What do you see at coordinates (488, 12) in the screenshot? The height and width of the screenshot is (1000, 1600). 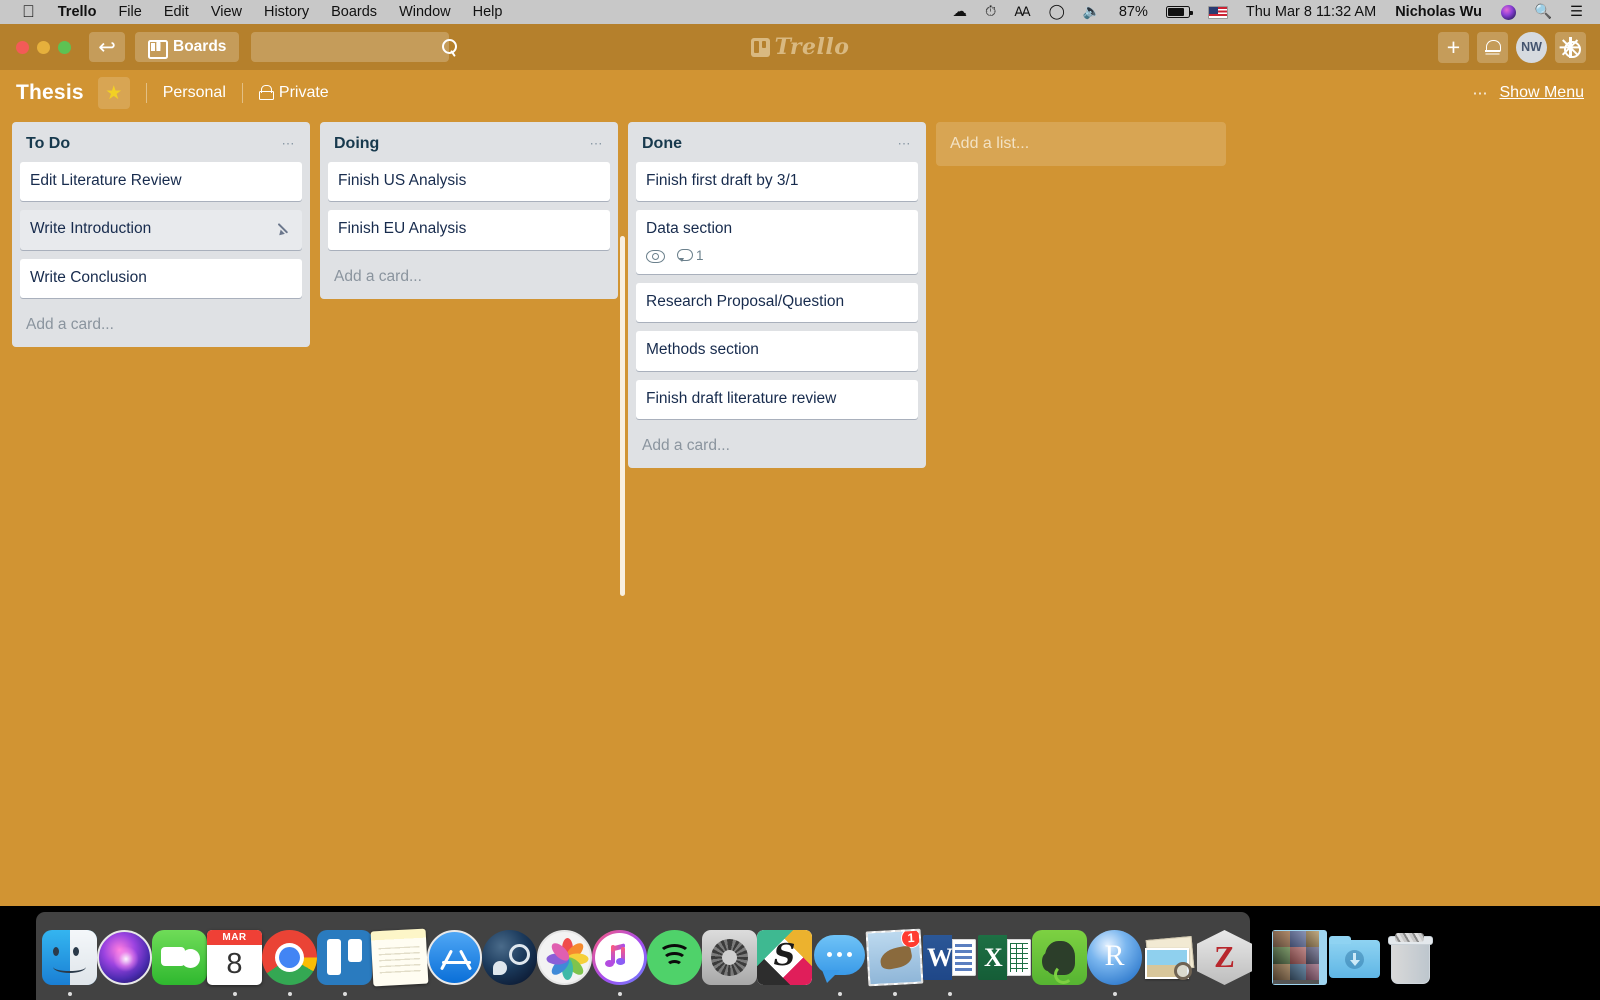 I see `menu-item-help: Help` at bounding box center [488, 12].